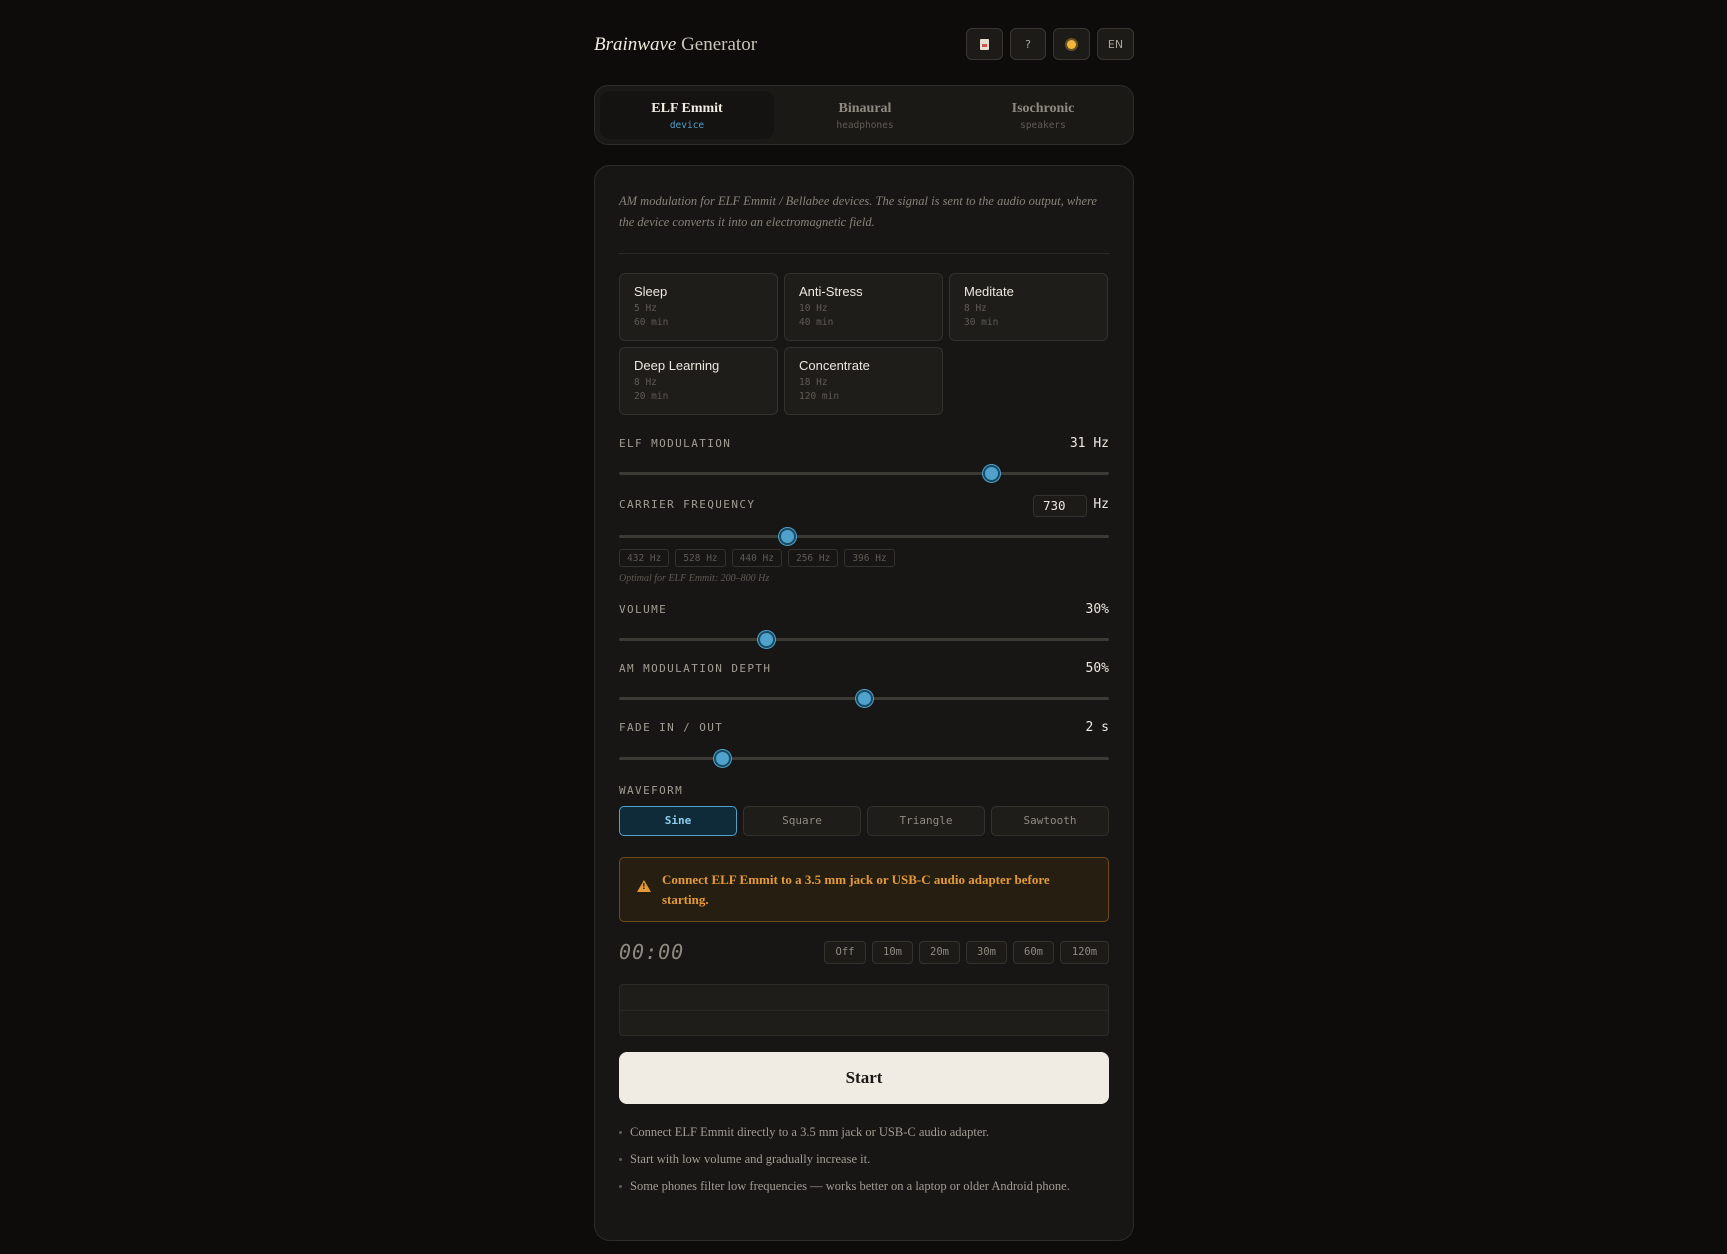  What do you see at coordinates (644, 886) in the screenshot?
I see `warning-icon` at bounding box center [644, 886].